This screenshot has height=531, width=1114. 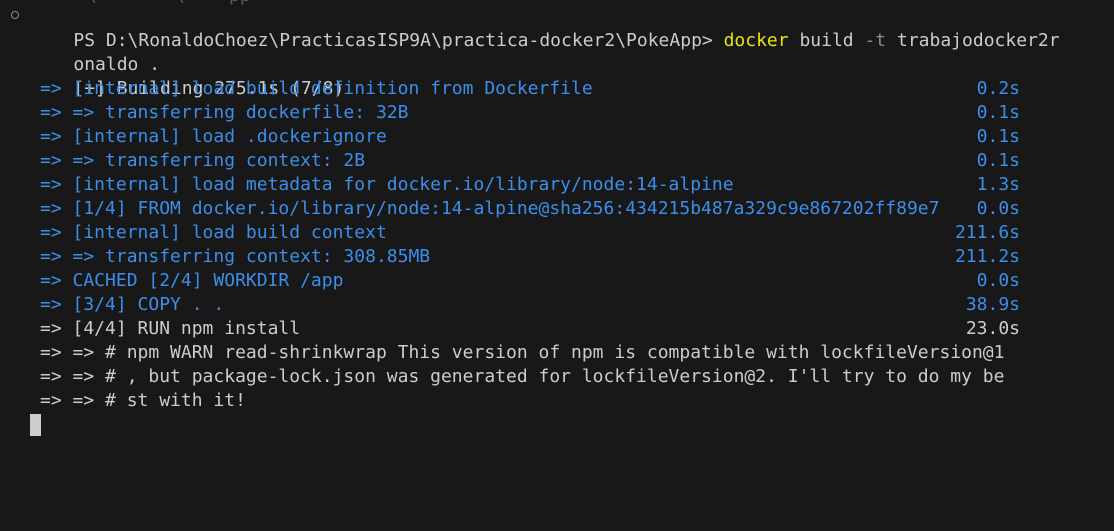 What do you see at coordinates (998, 88) in the screenshot?
I see `build-step-time: 0.2s` at bounding box center [998, 88].